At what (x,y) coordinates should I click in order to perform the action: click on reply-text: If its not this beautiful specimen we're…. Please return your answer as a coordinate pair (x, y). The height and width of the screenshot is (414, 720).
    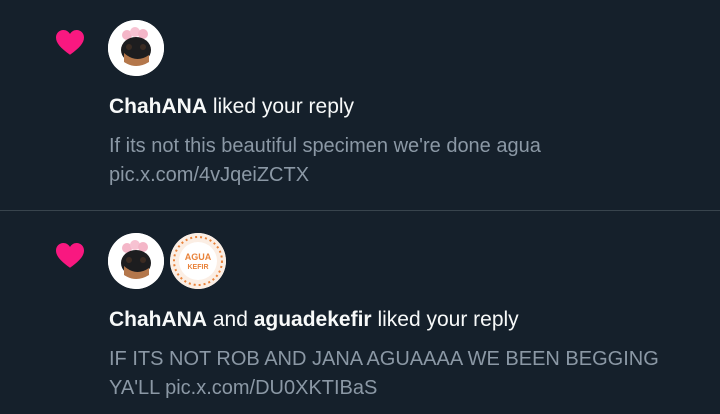
    Looking at the image, I should click on (325, 146).